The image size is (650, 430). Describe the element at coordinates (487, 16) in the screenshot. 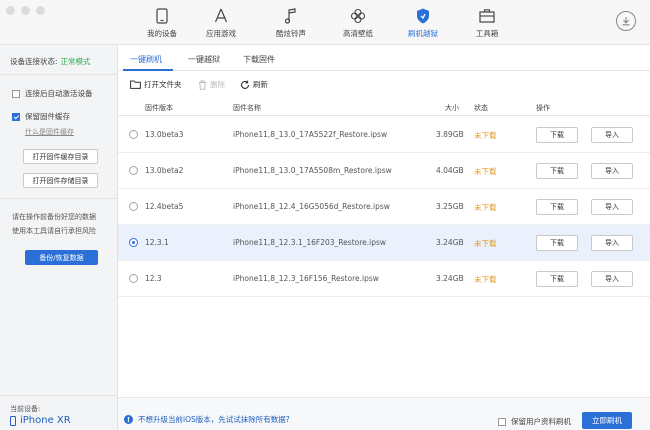

I see `toolbox-icon` at that location.